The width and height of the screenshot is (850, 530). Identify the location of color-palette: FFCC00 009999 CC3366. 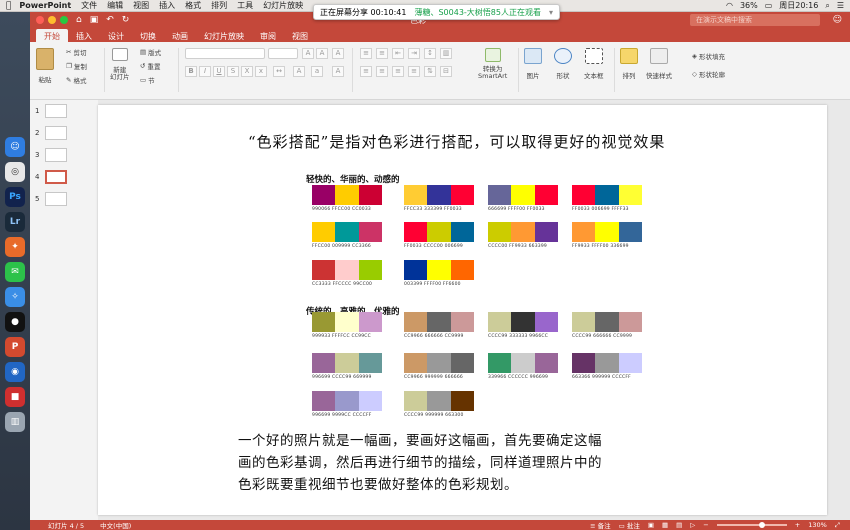
(347, 235).